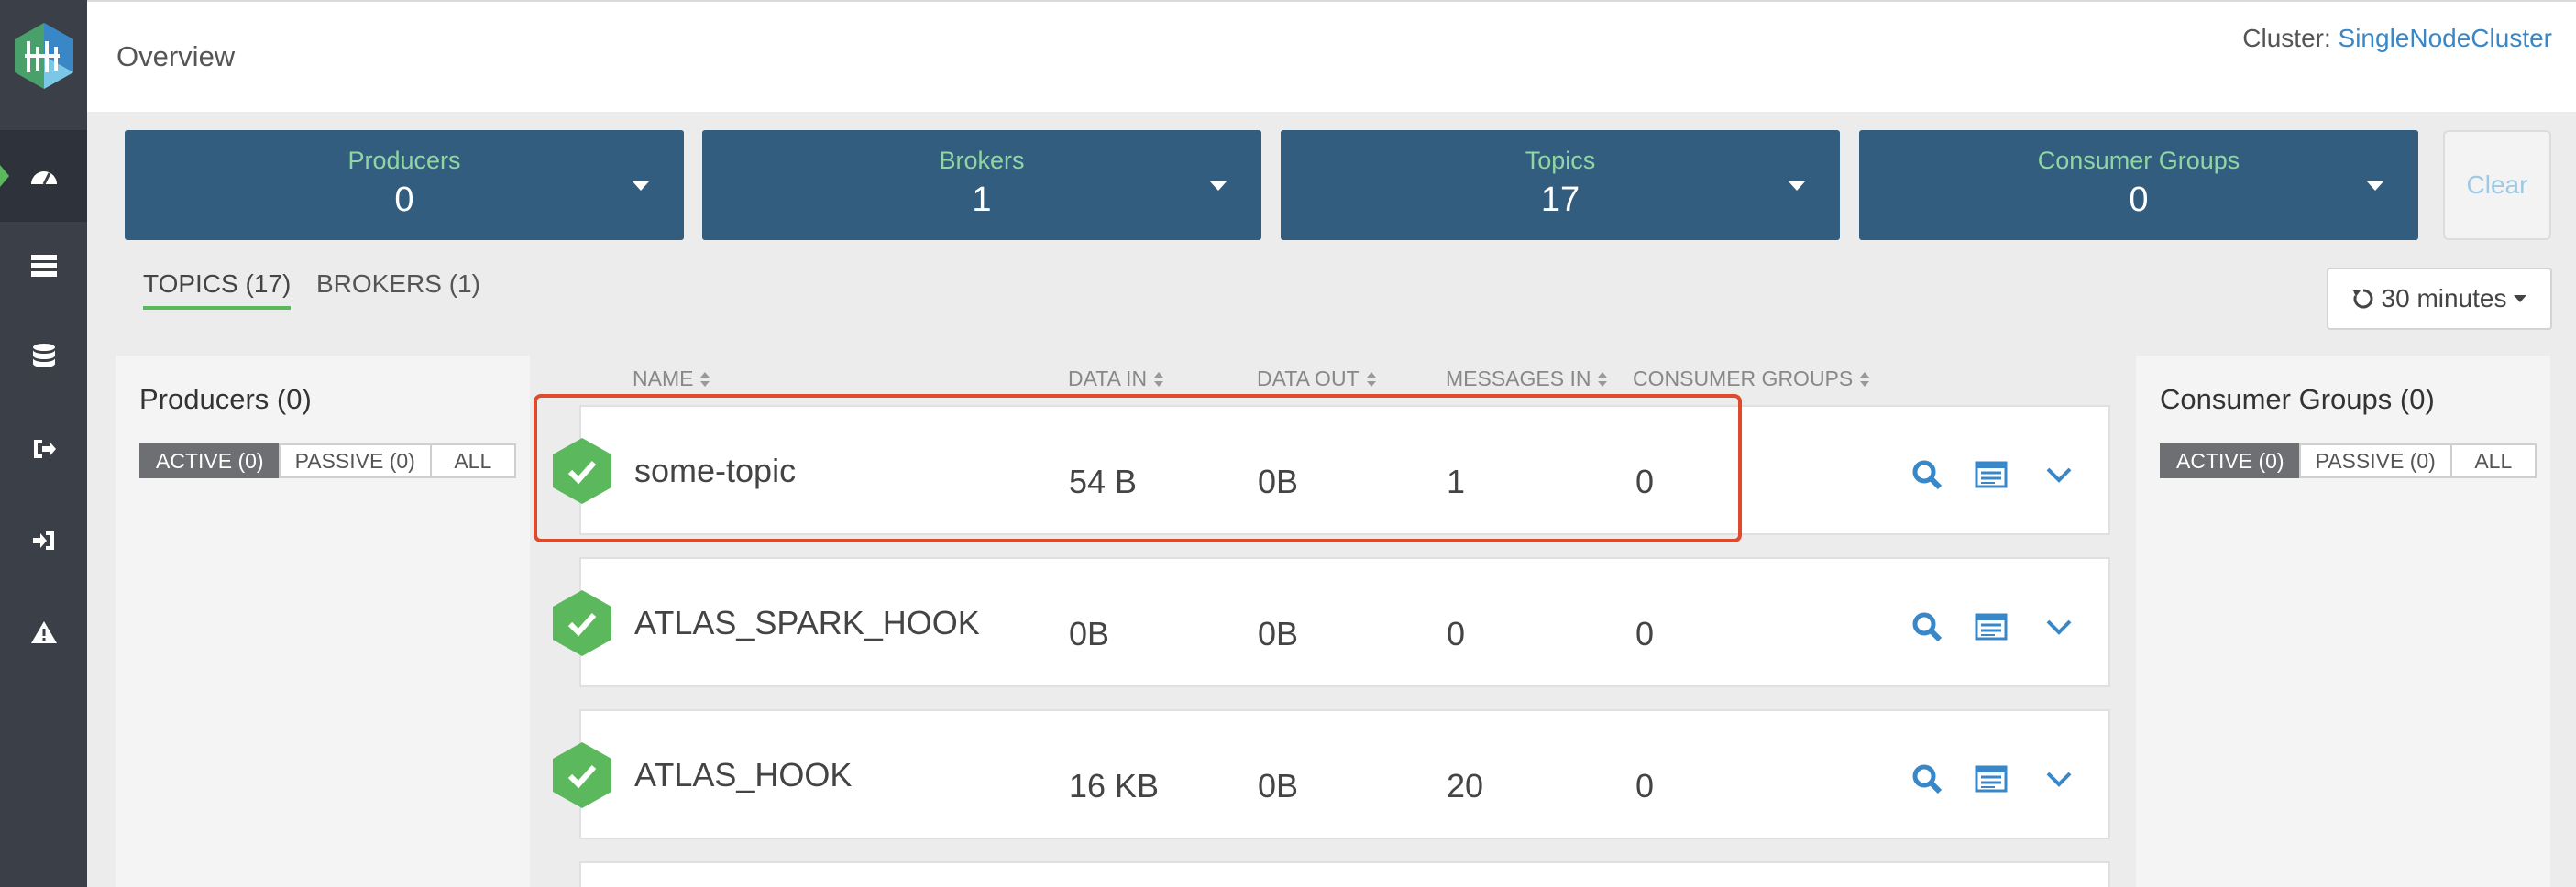 The width and height of the screenshot is (2576, 887). I want to click on sidebar-item-topics, so click(44, 357).